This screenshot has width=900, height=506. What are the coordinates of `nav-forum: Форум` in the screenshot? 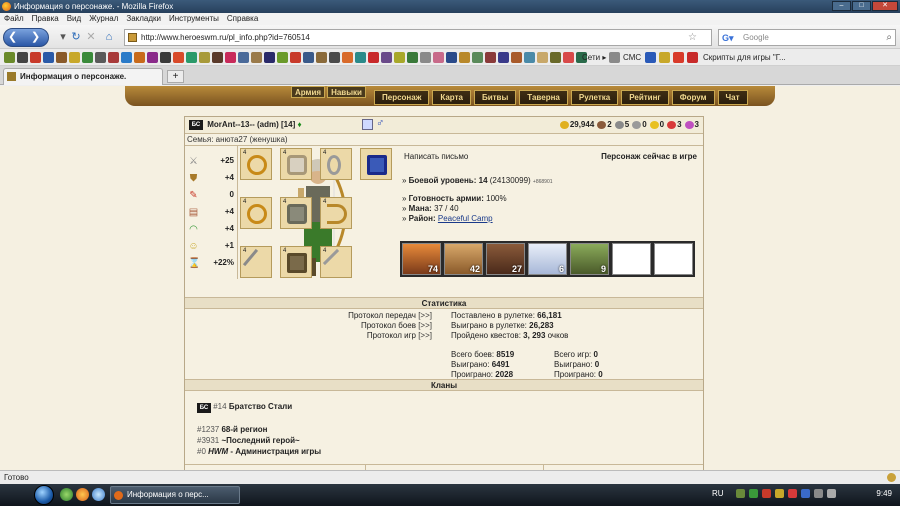 It's located at (693, 97).